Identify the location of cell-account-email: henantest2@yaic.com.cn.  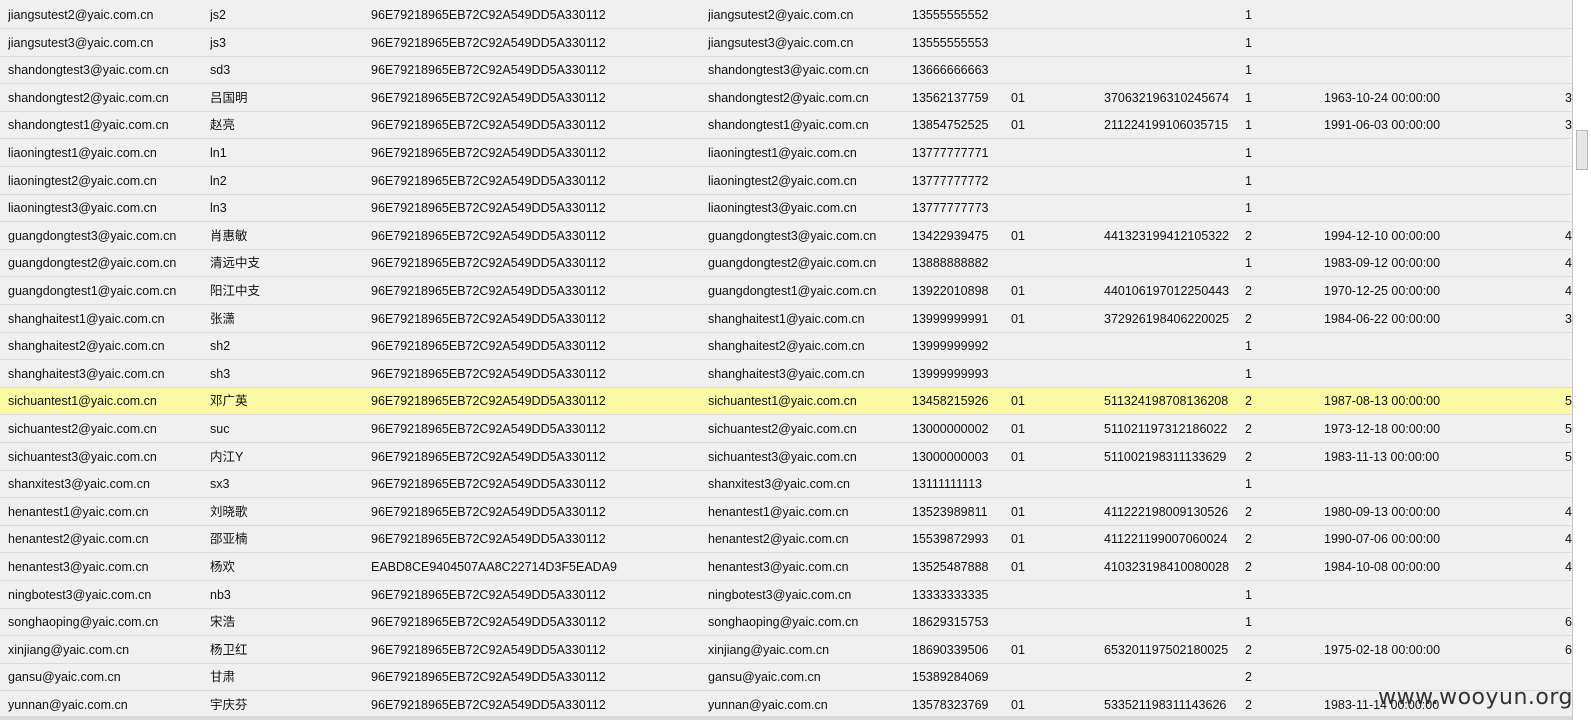
(105, 539).